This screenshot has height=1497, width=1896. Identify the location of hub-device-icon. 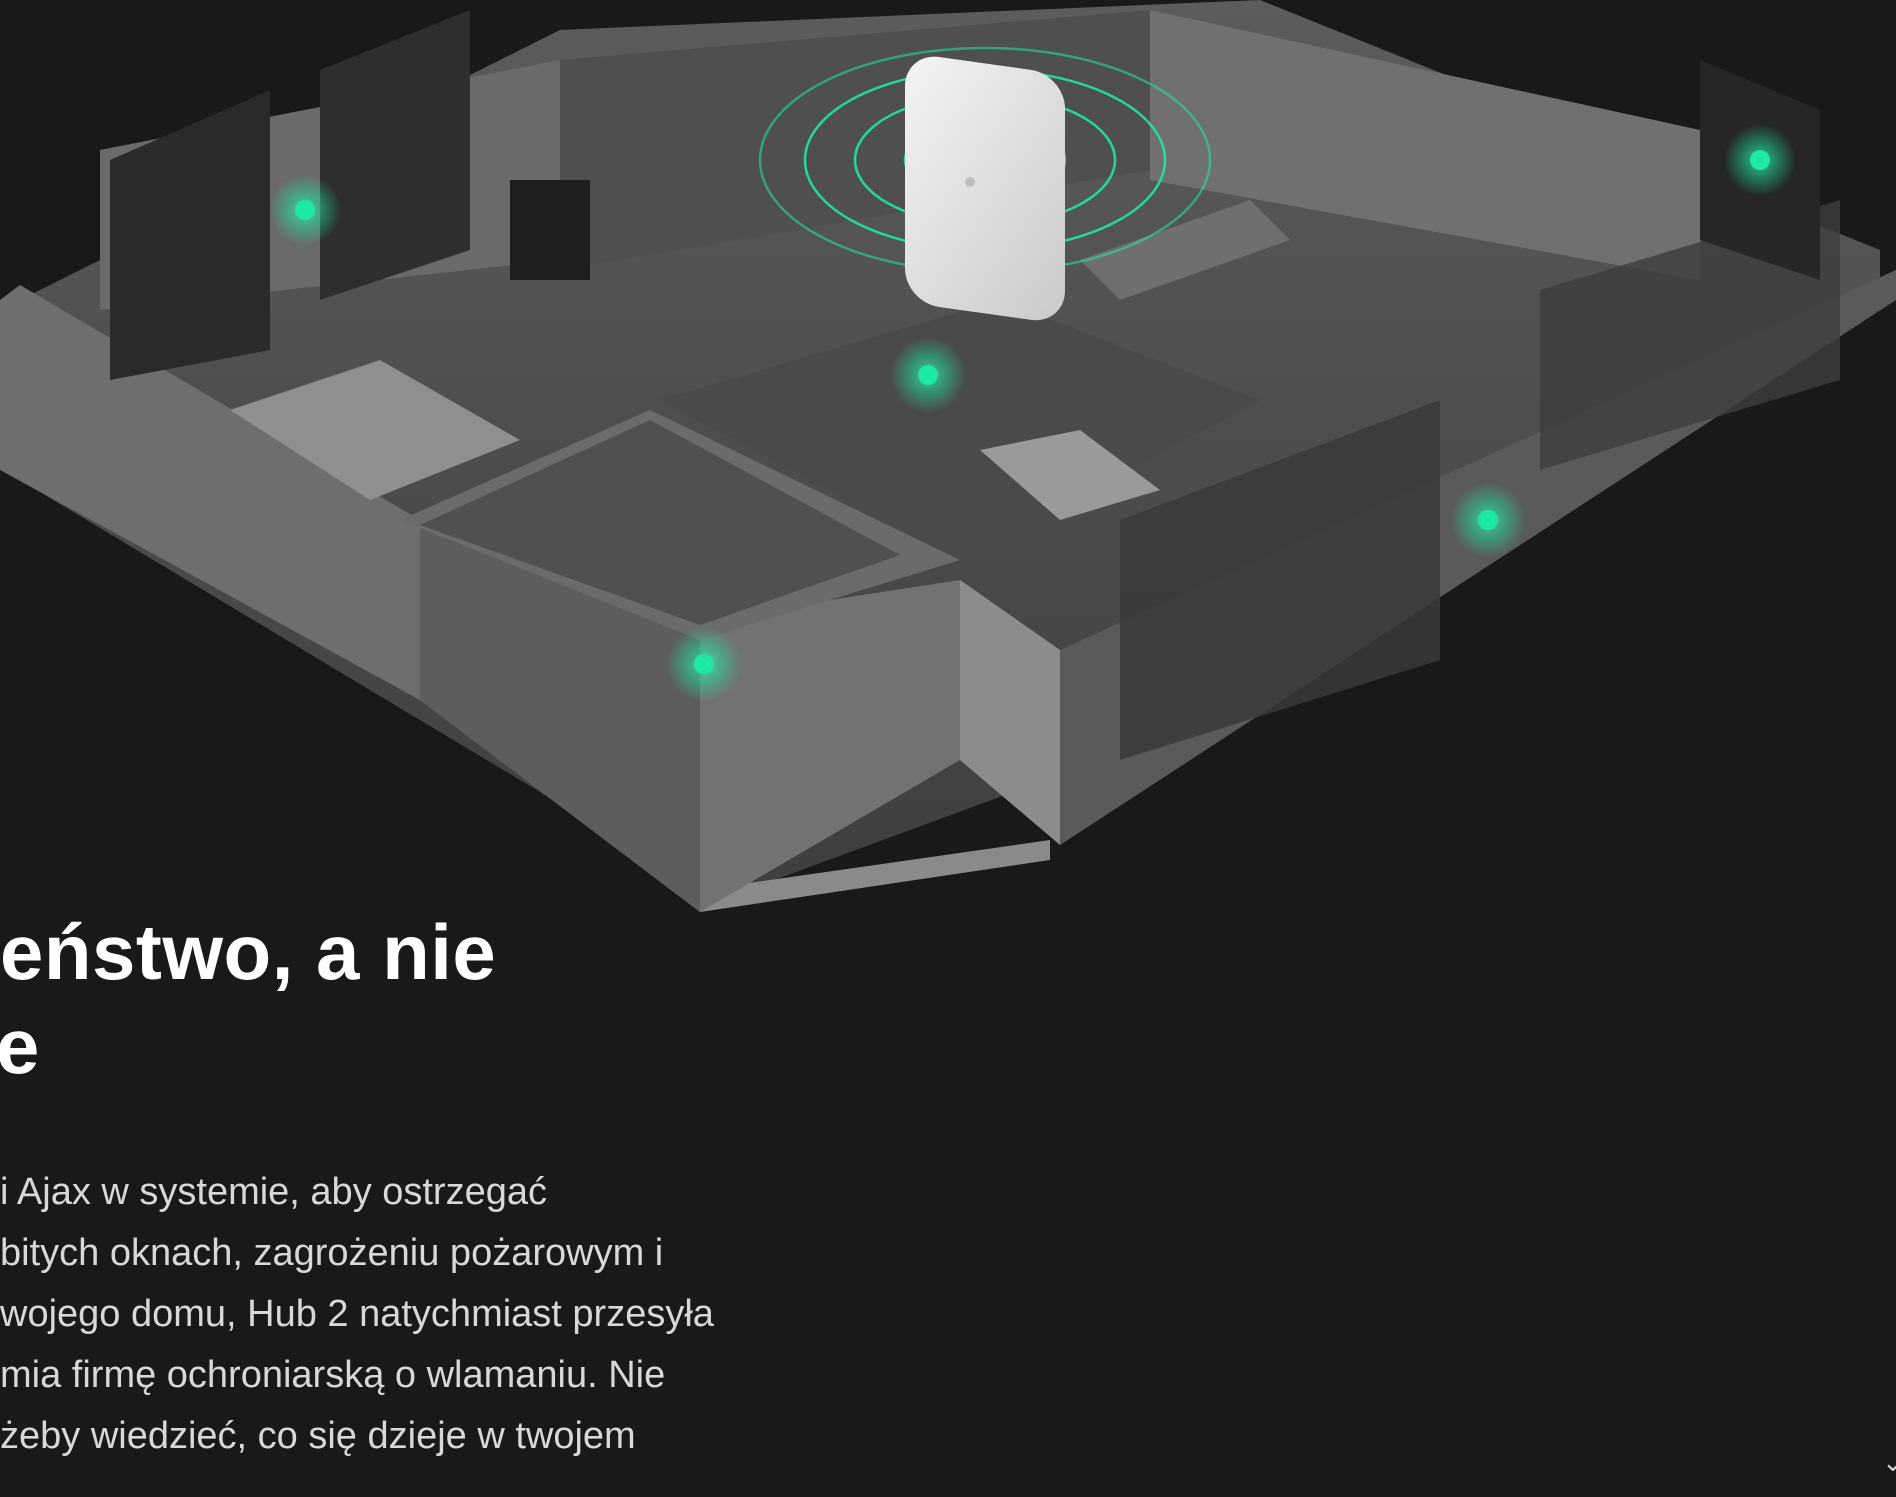
(985, 188).